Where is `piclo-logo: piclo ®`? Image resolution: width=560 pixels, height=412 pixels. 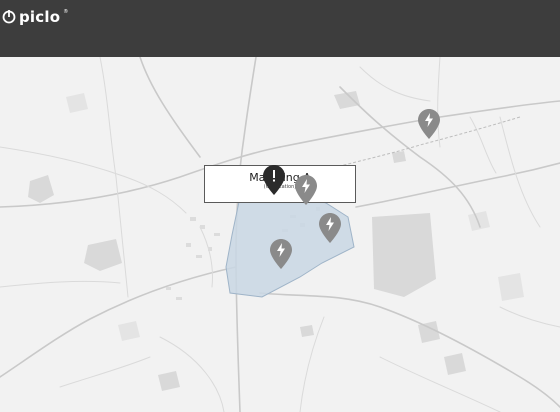
piclo-logo: piclo ® is located at coordinates (35, 17).